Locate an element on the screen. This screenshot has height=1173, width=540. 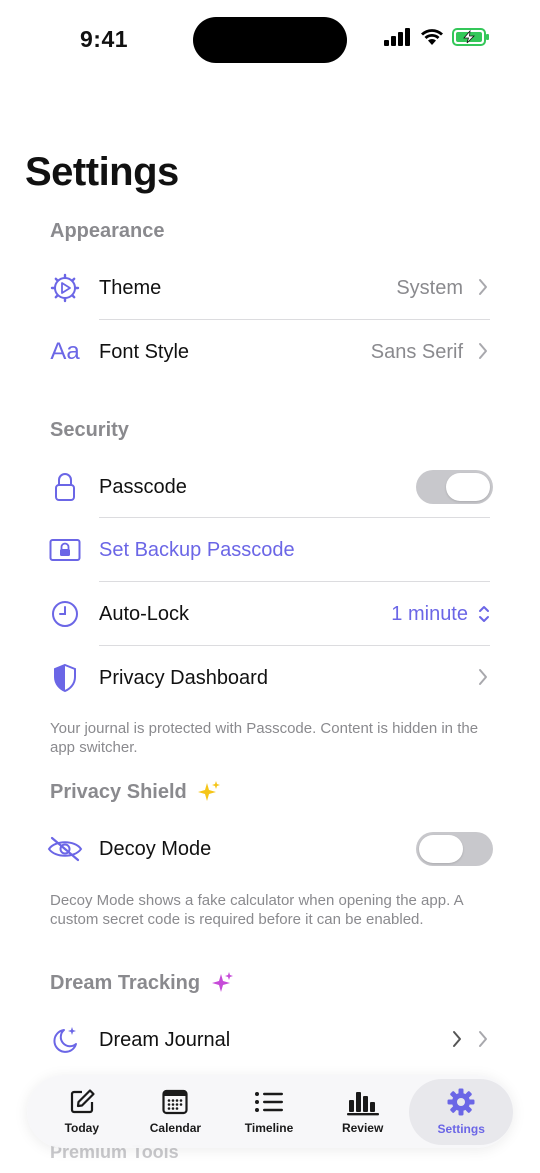
section-title: Privacy Shield is located at coordinates (118, 791).